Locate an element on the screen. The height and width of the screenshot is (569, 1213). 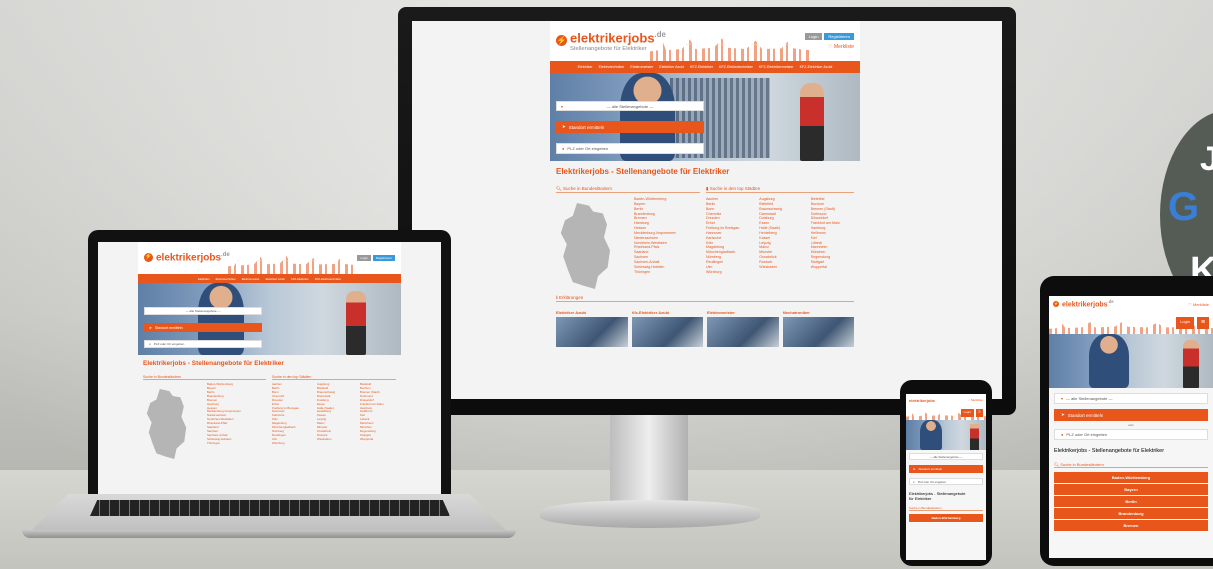
info-icon: ℹ︎ is located at coordinates (557, 297).